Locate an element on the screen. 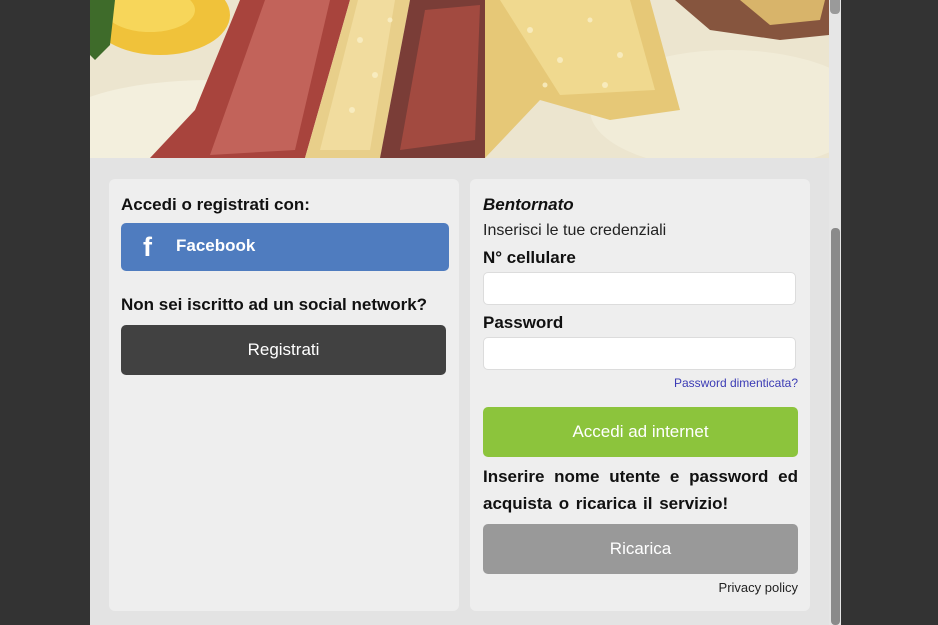  login-button: Accedi ad internet is located at coordinates (640, 432).